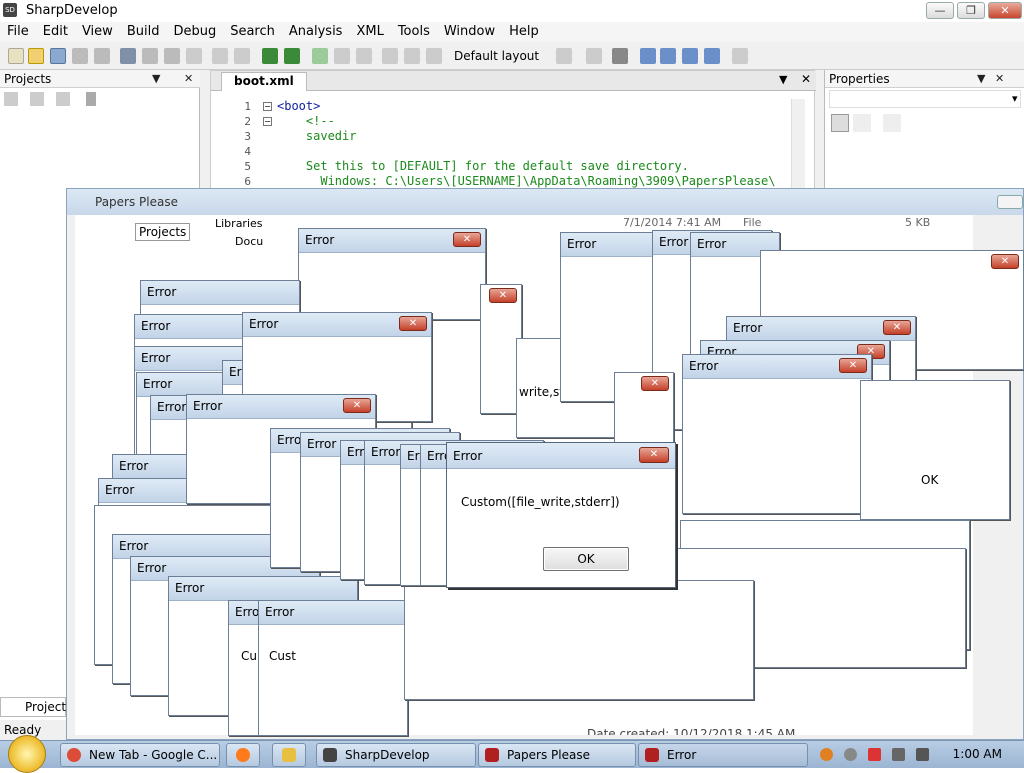  What do you see at coordinates (247, 136) in the screenshot?
I see `line-number: 3` at bounding box center [247, 136].